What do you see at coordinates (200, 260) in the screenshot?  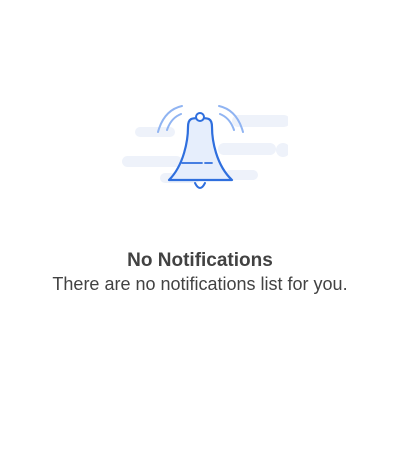 I see `empty-state-title: No Notifications` at bounding box center [200, 260].